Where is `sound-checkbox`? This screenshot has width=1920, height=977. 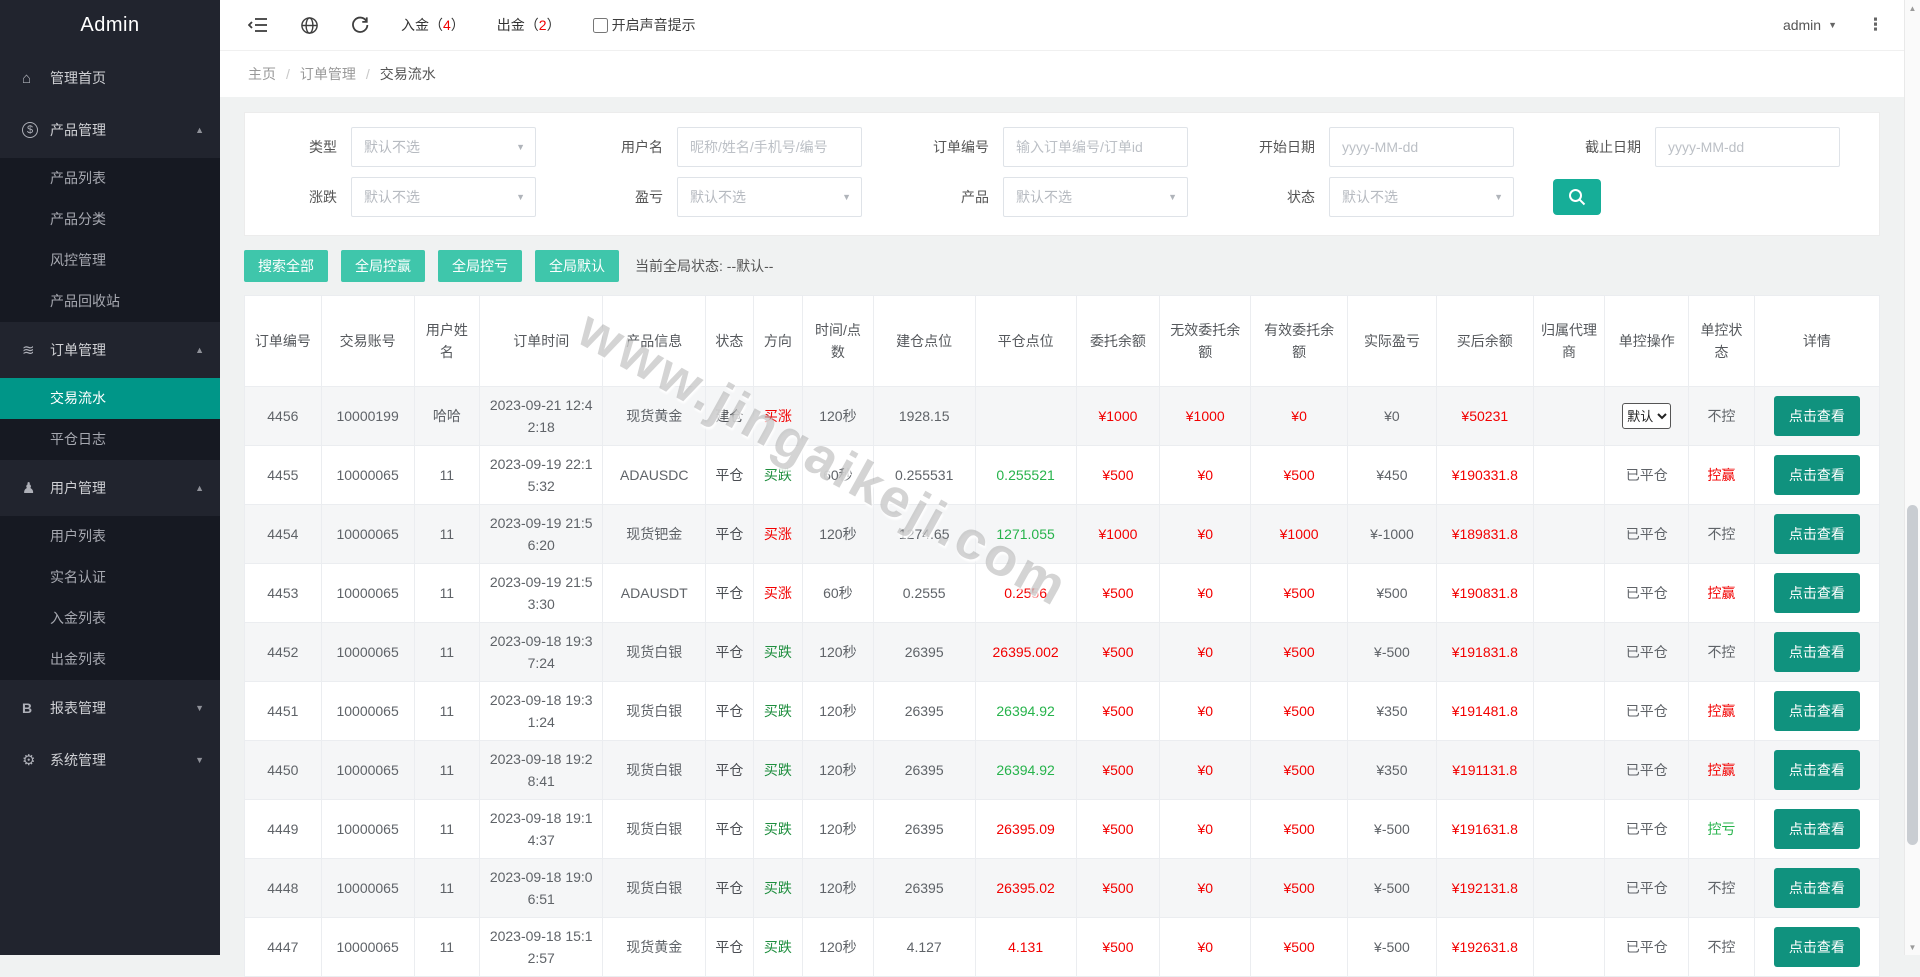 sound-checkbox is located at coordinates (600, 25).